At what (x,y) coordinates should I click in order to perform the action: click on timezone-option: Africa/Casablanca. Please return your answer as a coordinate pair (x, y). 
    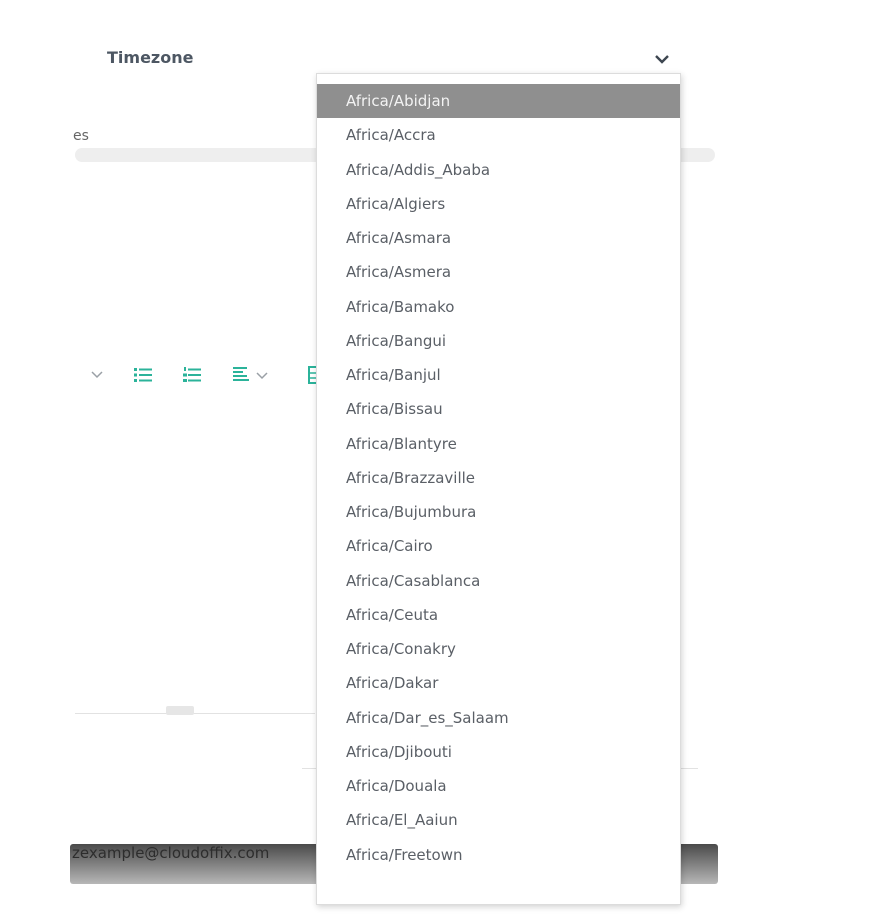
    Looking at the image, I should click on (498, 581).